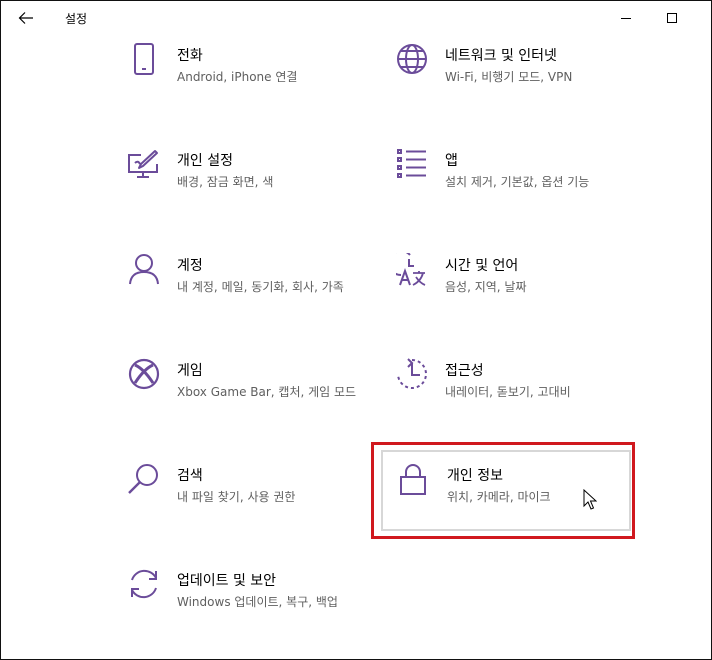 The height and width of the screenshot is (660, 712). What do you see at coordinates (260, 287) in the screenshot?
I see `item-description: 내 계정, 메일, 동기화, 회사, 가족` at bounding box center [260, 287].